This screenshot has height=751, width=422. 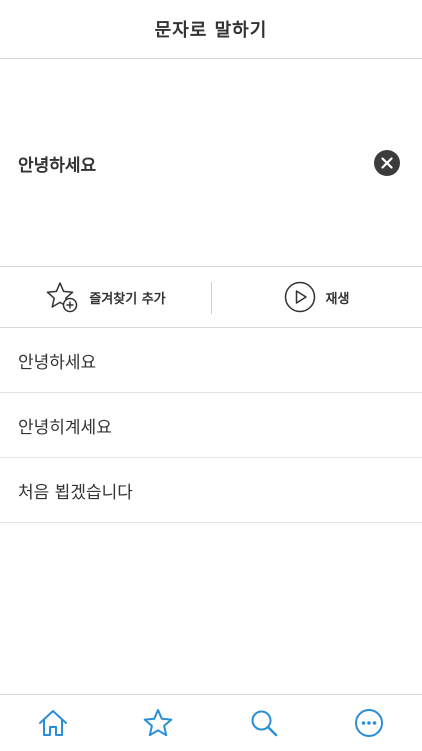 I want to click on tab-more, so click(x=369, y=723).